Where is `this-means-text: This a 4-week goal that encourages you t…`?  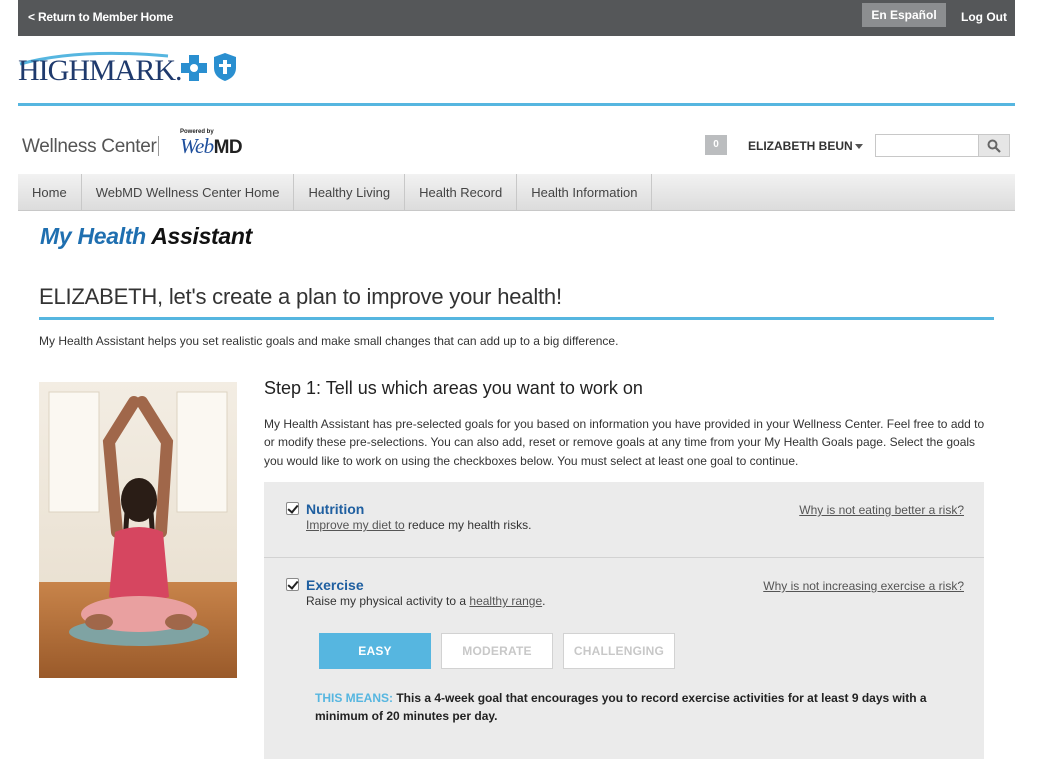
this-means-text: This a 4-week goal that encourages you t… is located at coordinates (621, 707).